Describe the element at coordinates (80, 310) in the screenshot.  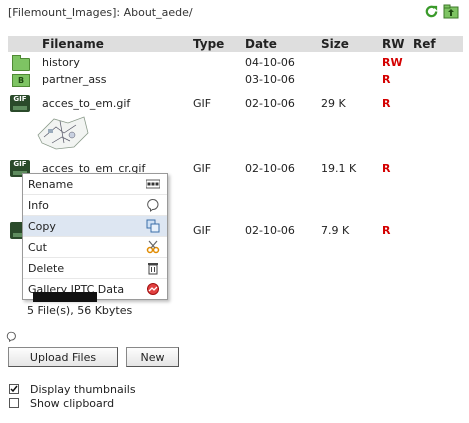
I see `file-summary: 5 File(s), 56 Kbytes` at that location.